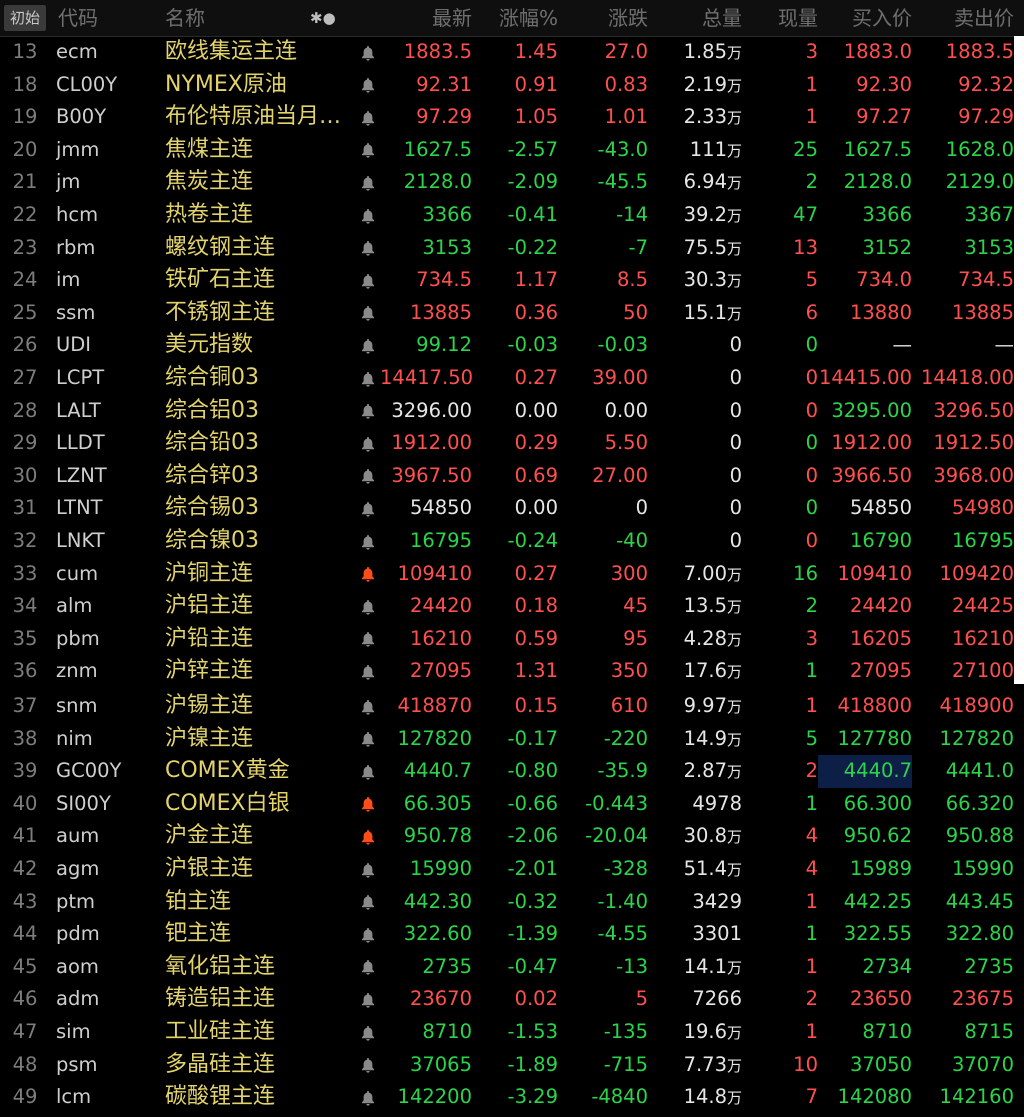  What do you see at coordinates (865, 18) in the screenshot?
I see `header-bid: 买入价` at bounding box center [865, 18].